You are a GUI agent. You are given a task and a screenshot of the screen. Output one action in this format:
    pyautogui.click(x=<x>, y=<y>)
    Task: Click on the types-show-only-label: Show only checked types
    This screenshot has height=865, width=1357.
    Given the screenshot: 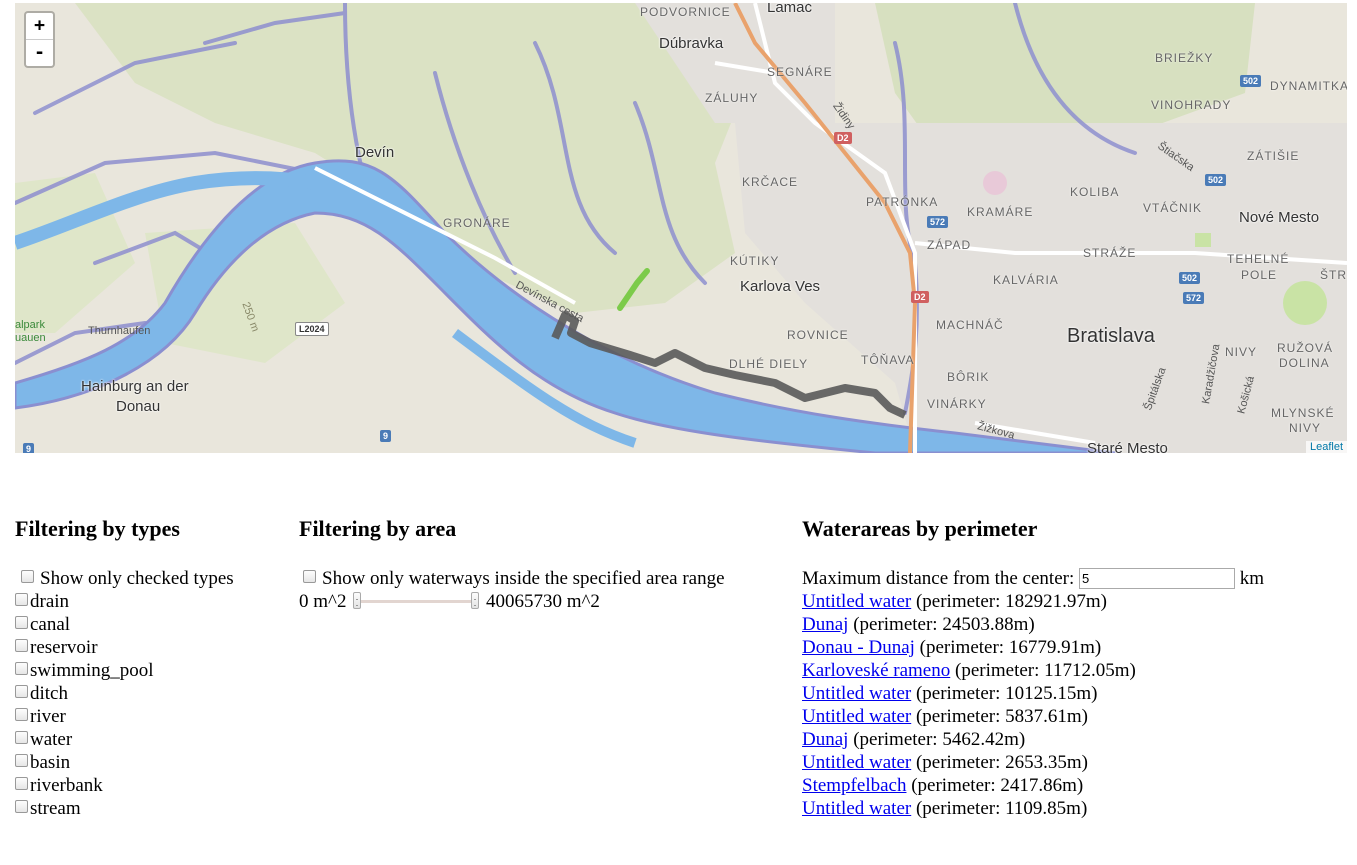 What is the action you would take?
    pyautogui.click(x=137, y=578)
    